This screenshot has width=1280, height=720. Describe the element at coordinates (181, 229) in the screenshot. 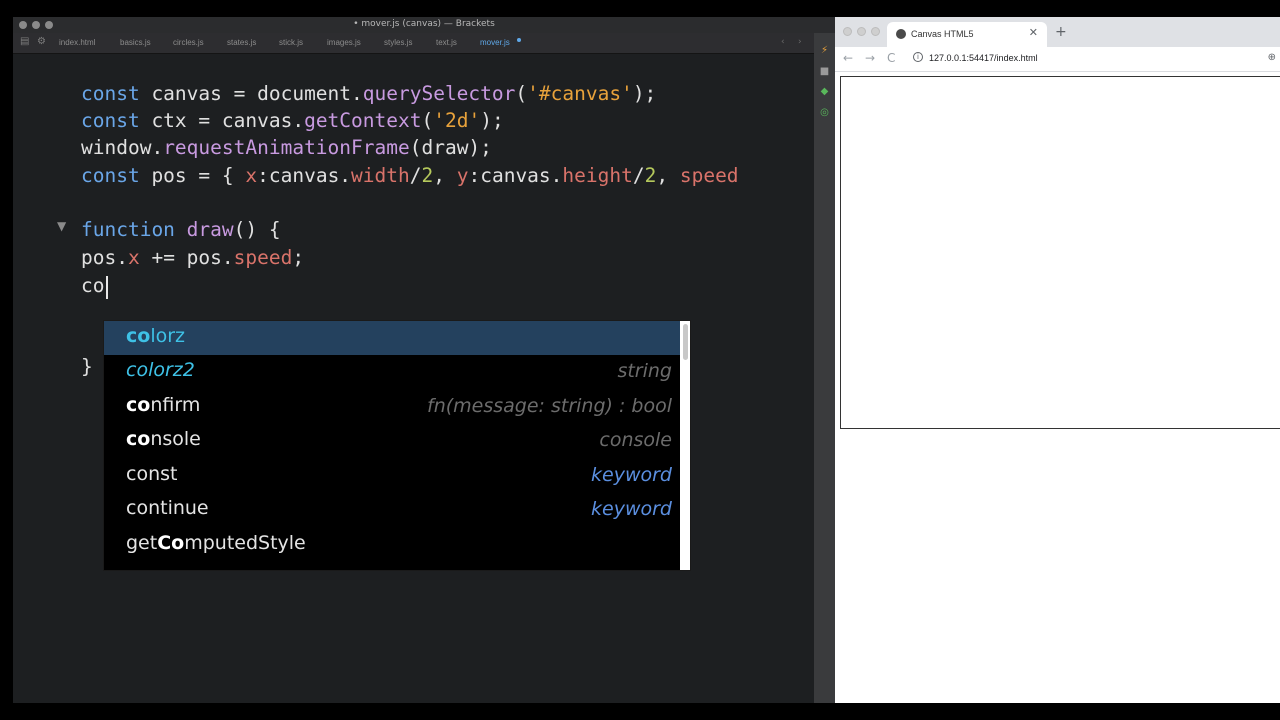

I see `code-line-6: function draw() {` at that location.